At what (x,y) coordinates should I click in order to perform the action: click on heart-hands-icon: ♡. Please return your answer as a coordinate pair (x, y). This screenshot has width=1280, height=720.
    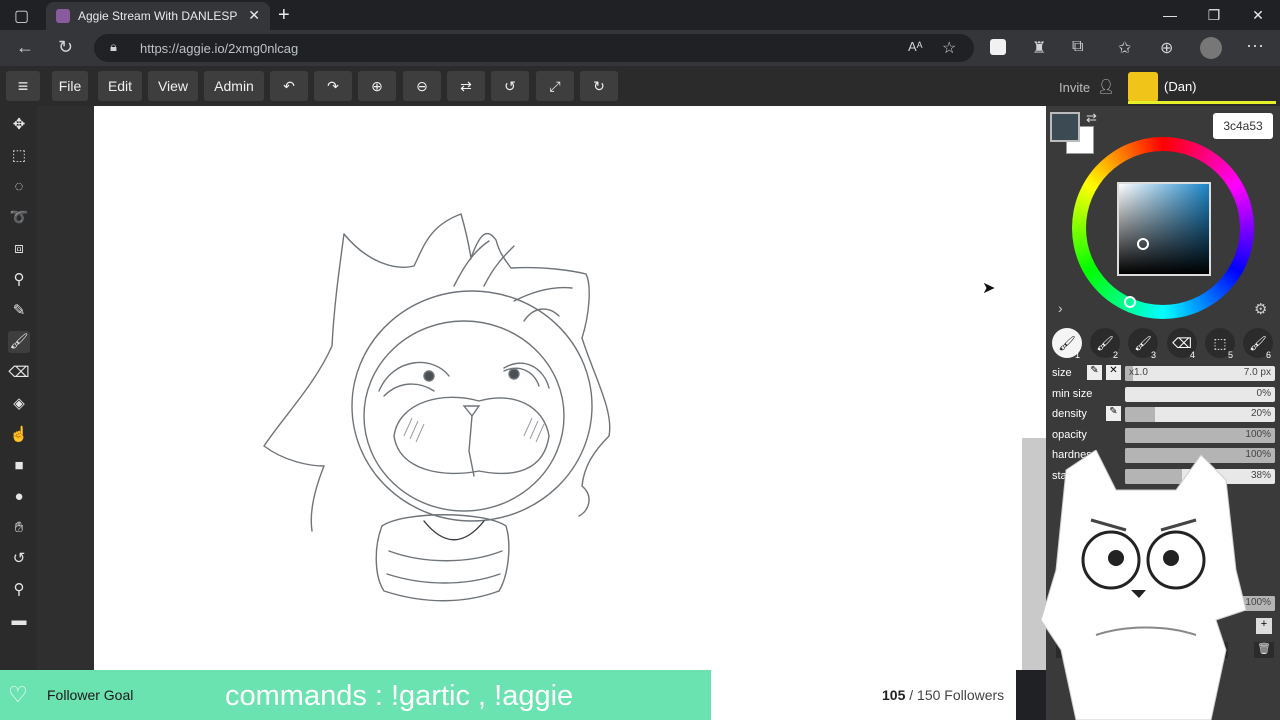
    Looking at the image, I should click on (18, 694).